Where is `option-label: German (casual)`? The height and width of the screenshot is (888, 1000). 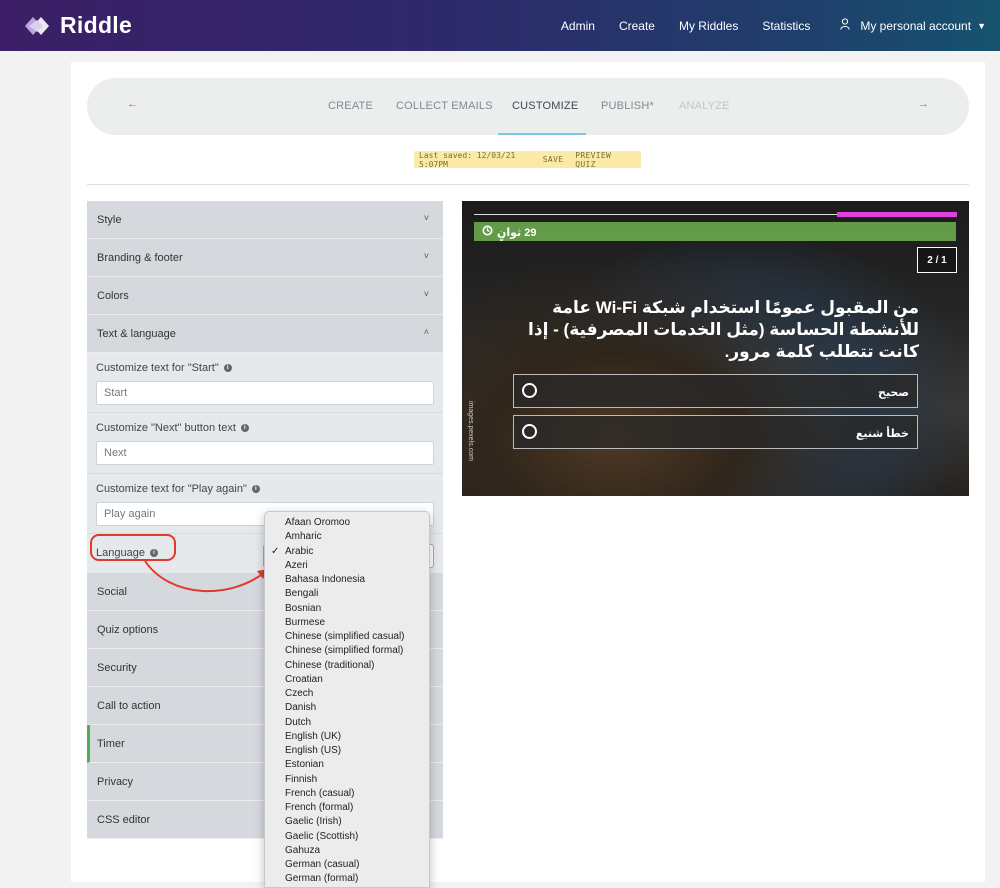
option-label: German (casual) is located at coordinates (322, 864).